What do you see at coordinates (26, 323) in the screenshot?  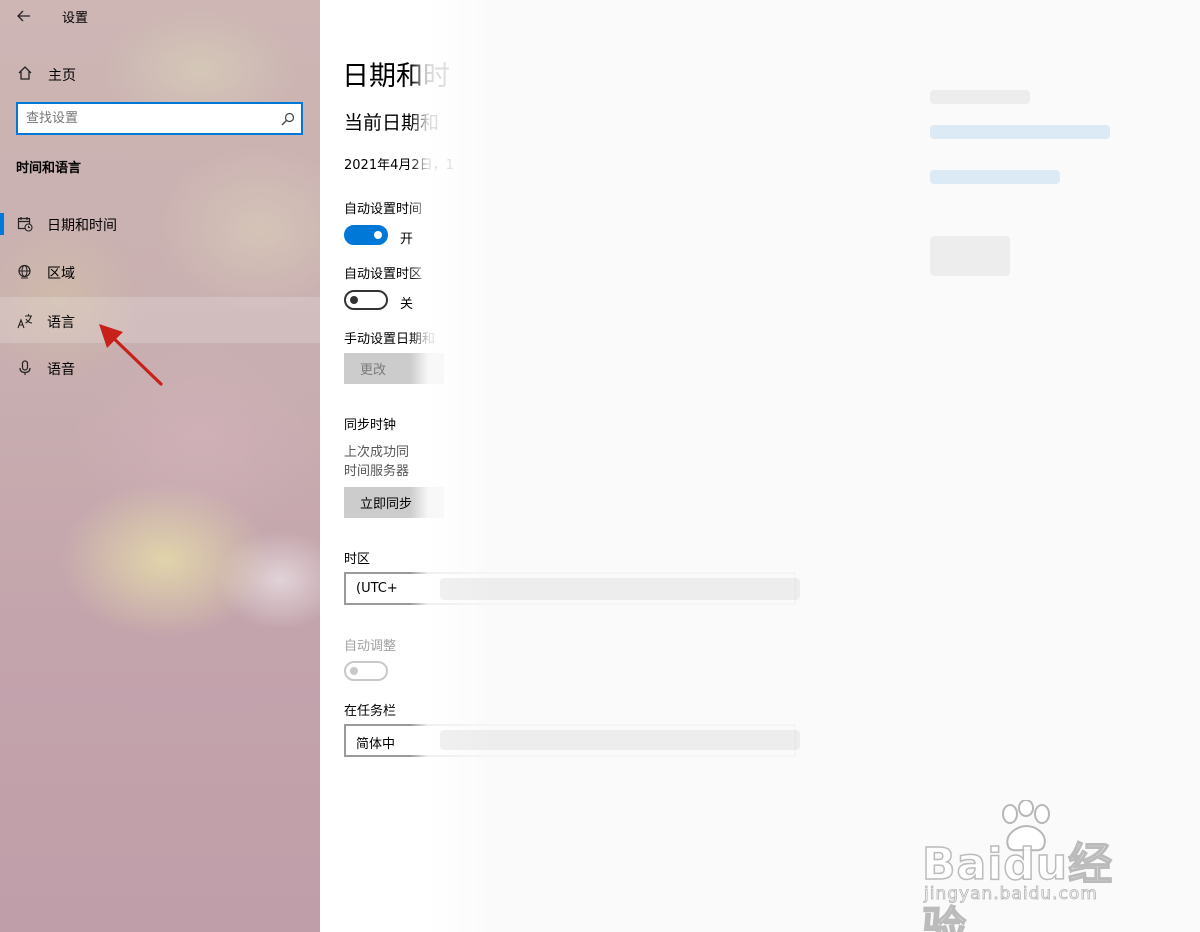 I see `language-icon` at bounding box center [26, 323].